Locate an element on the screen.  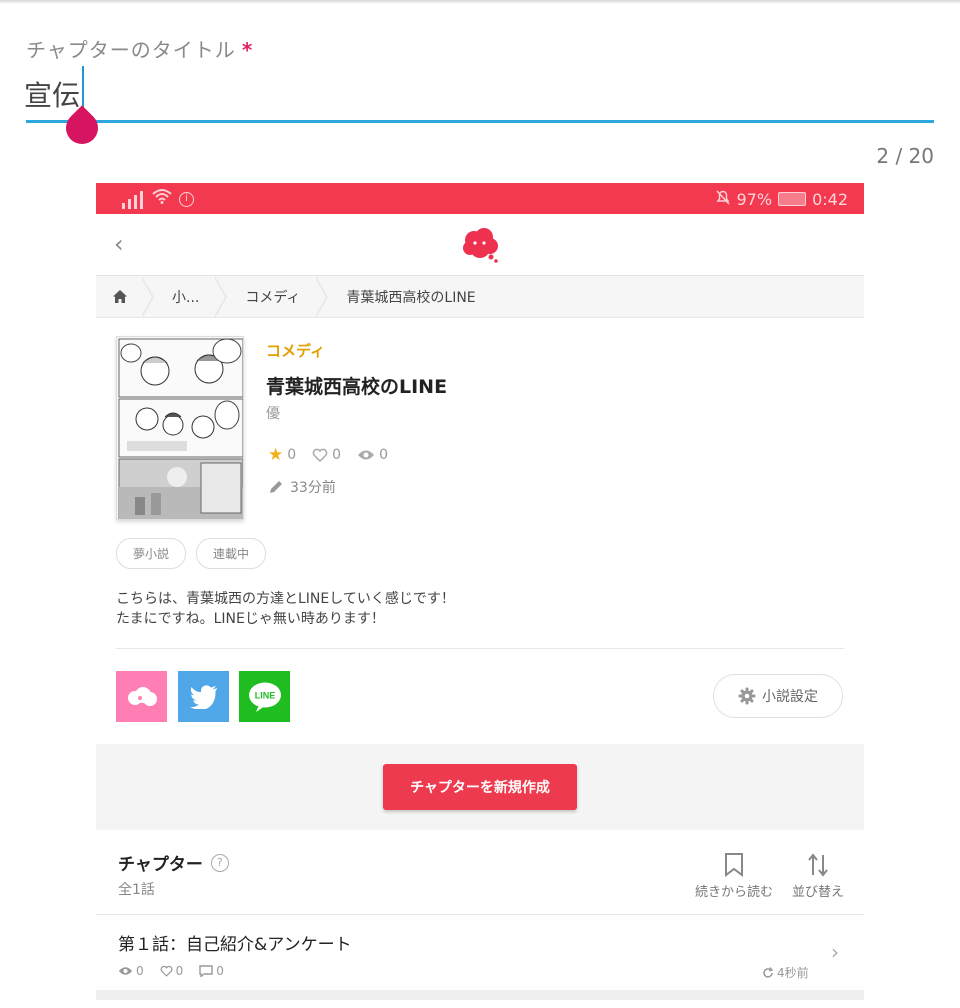
top-edge-shadow is located at coordinates (480, 2).